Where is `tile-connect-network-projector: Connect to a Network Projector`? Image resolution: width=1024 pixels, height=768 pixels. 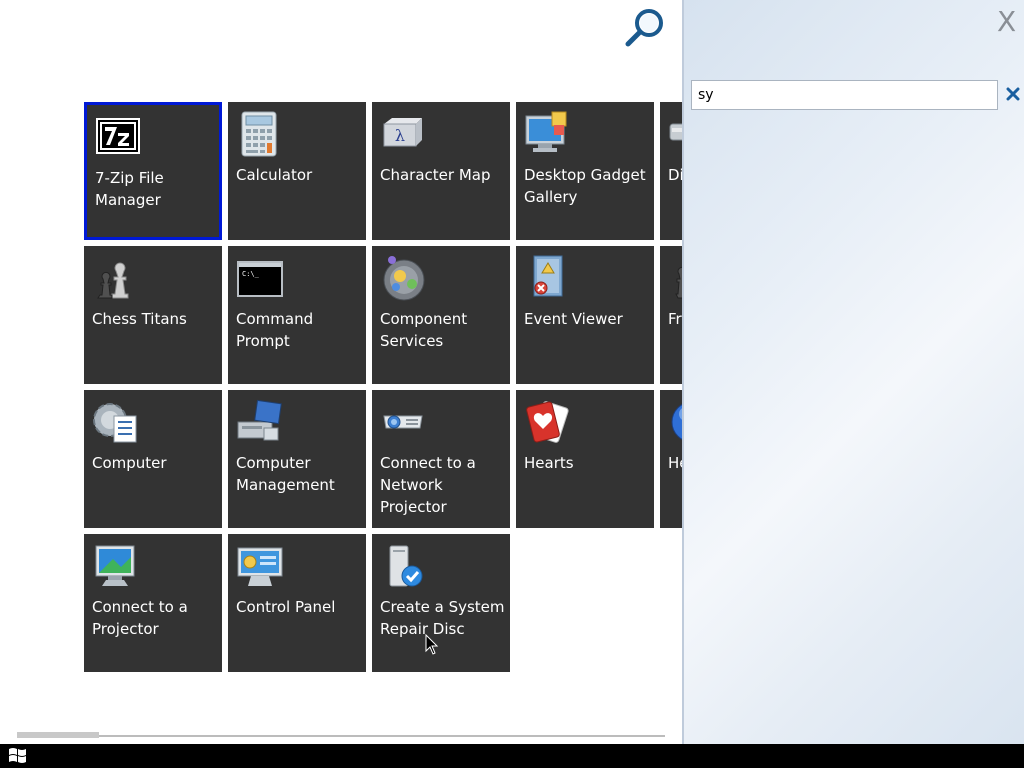 tile-connect-network-projector: Connect to a Network Projector is located at coordinates (441, 459).